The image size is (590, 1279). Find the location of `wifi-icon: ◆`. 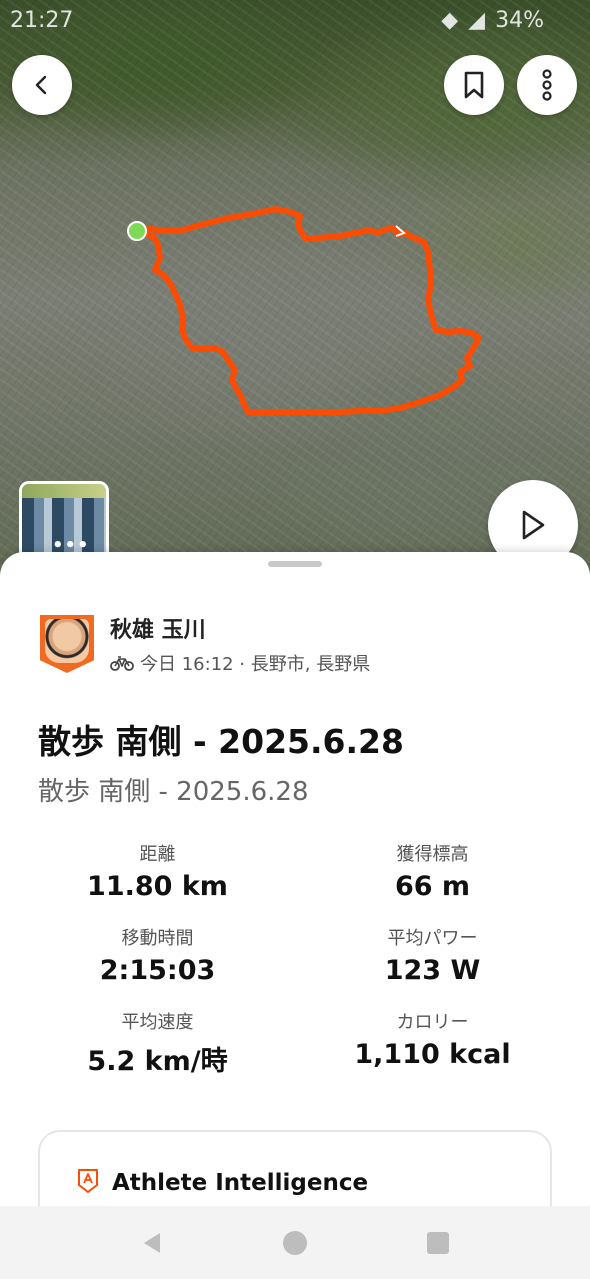

wifi-icon: ◆ is located at coordinates (450, 20).